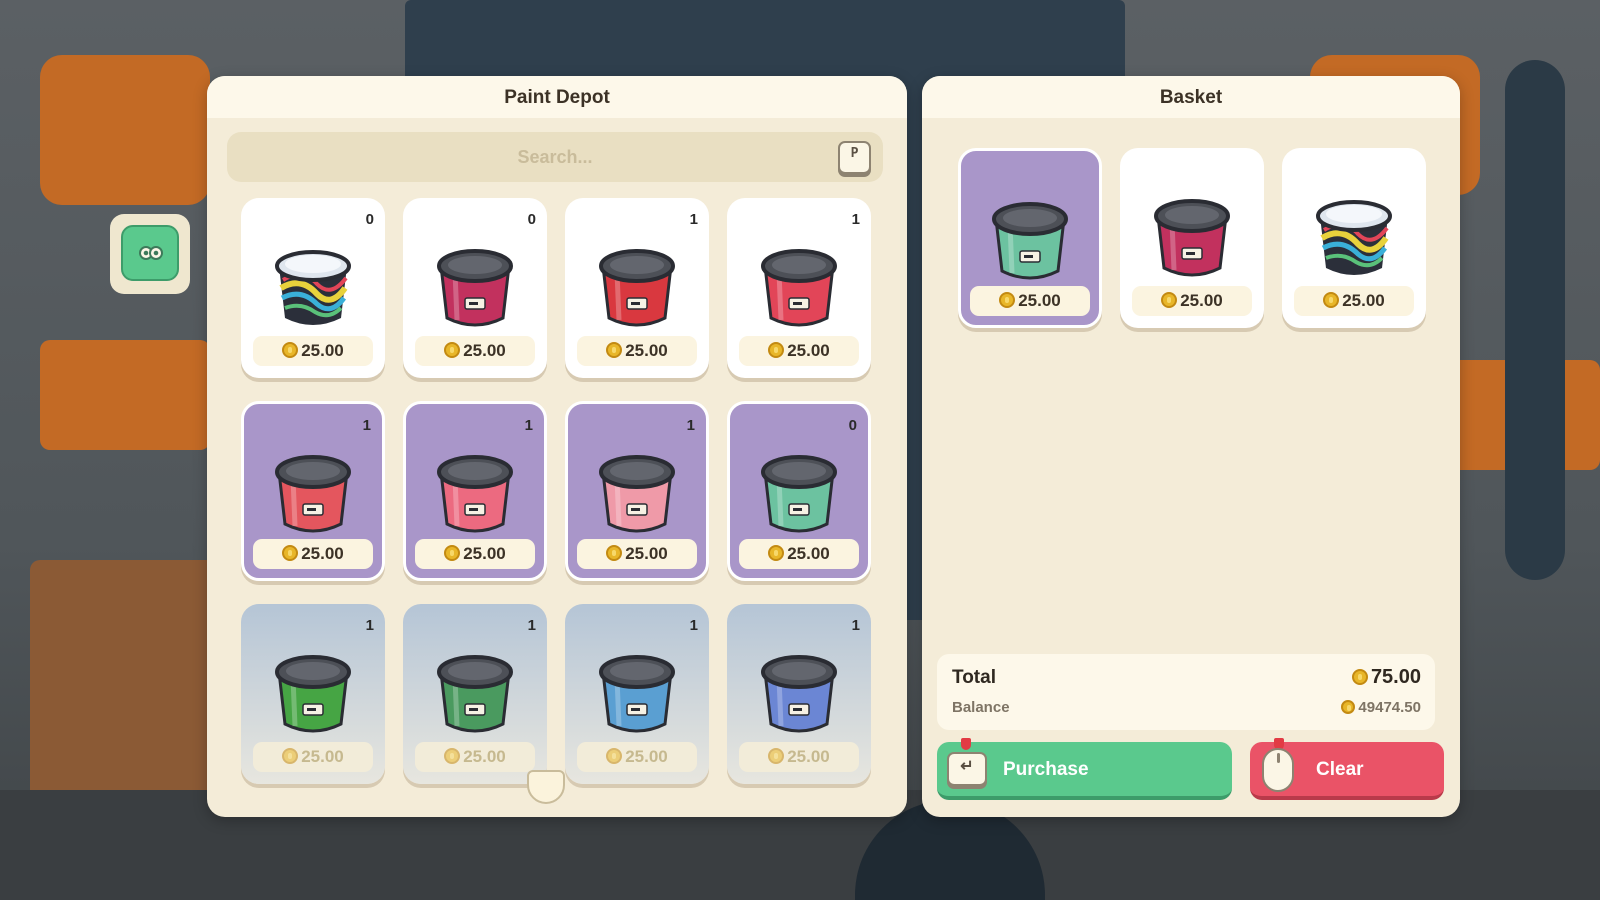  I want to click on balance-label: Balance, so click(981, 707).